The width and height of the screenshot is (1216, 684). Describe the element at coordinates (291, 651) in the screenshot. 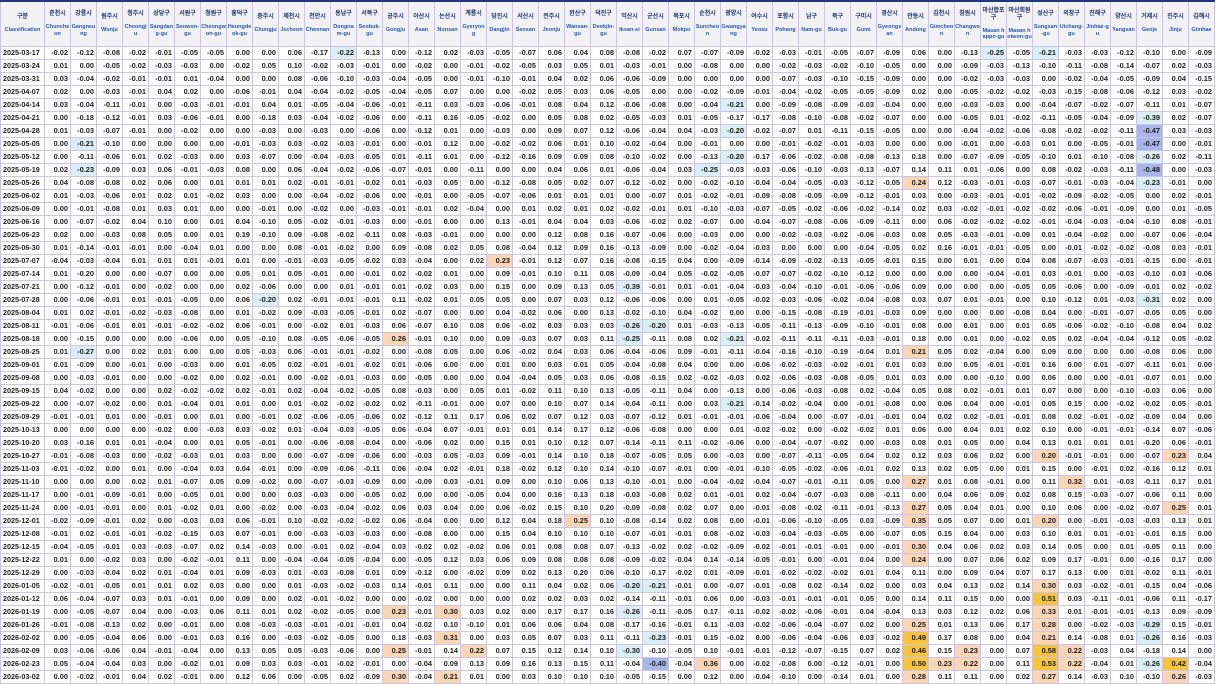

I see `value-cell: 0.05` at that location.